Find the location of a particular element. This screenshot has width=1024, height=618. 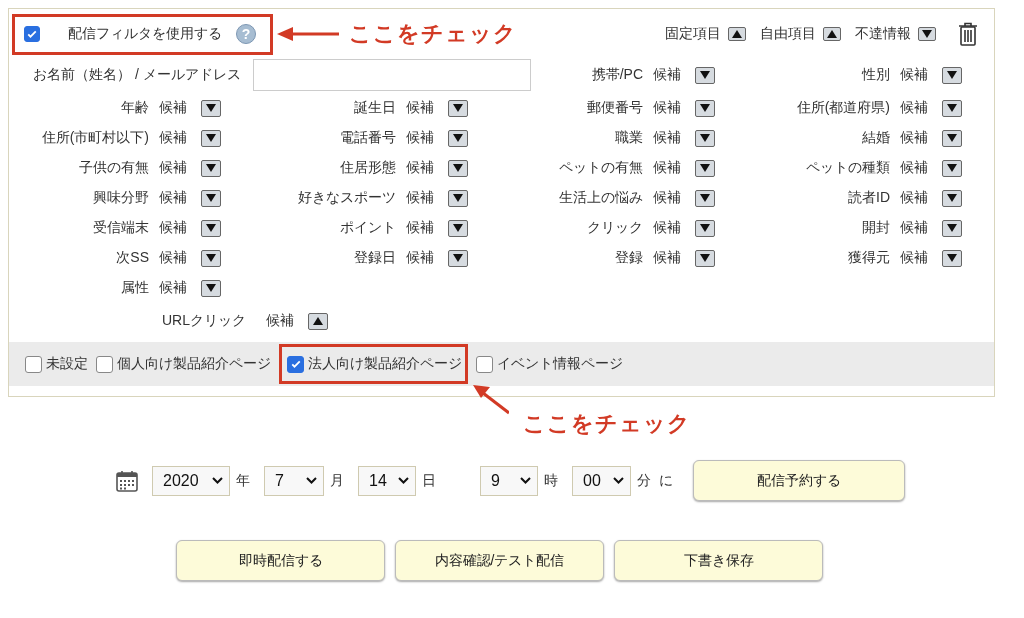

action-button: 即時配信する is located at coordinates (280, 560).